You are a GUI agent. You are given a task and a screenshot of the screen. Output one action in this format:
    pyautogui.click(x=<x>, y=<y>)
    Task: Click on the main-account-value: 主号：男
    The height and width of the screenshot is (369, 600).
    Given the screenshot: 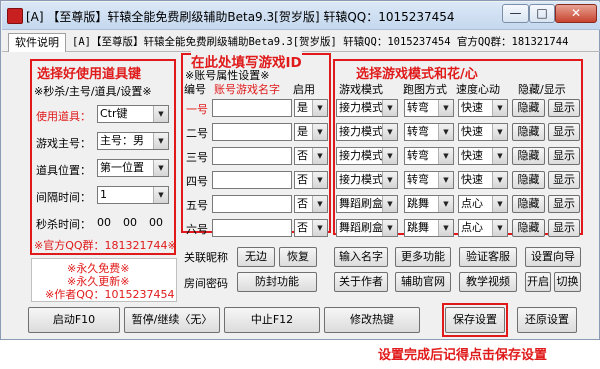 What is the action you would take?
    pyautogui.click(x=122, y=140)
    